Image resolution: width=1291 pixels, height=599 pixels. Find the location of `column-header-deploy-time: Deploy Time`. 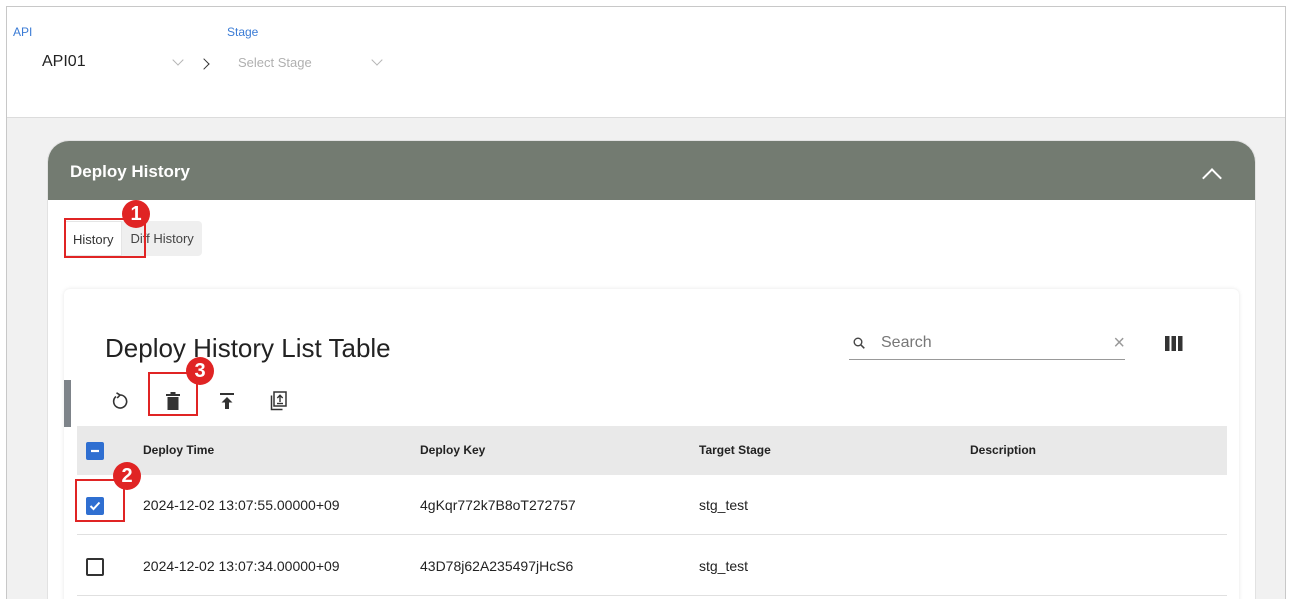

column-header-deploy-time: Deploy Time is located at coordinates (178, 450).